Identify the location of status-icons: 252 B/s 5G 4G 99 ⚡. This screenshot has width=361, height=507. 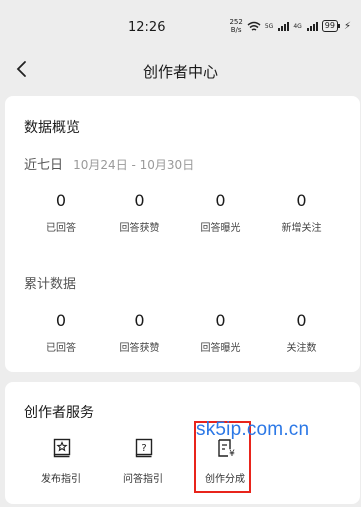
(290, 26).